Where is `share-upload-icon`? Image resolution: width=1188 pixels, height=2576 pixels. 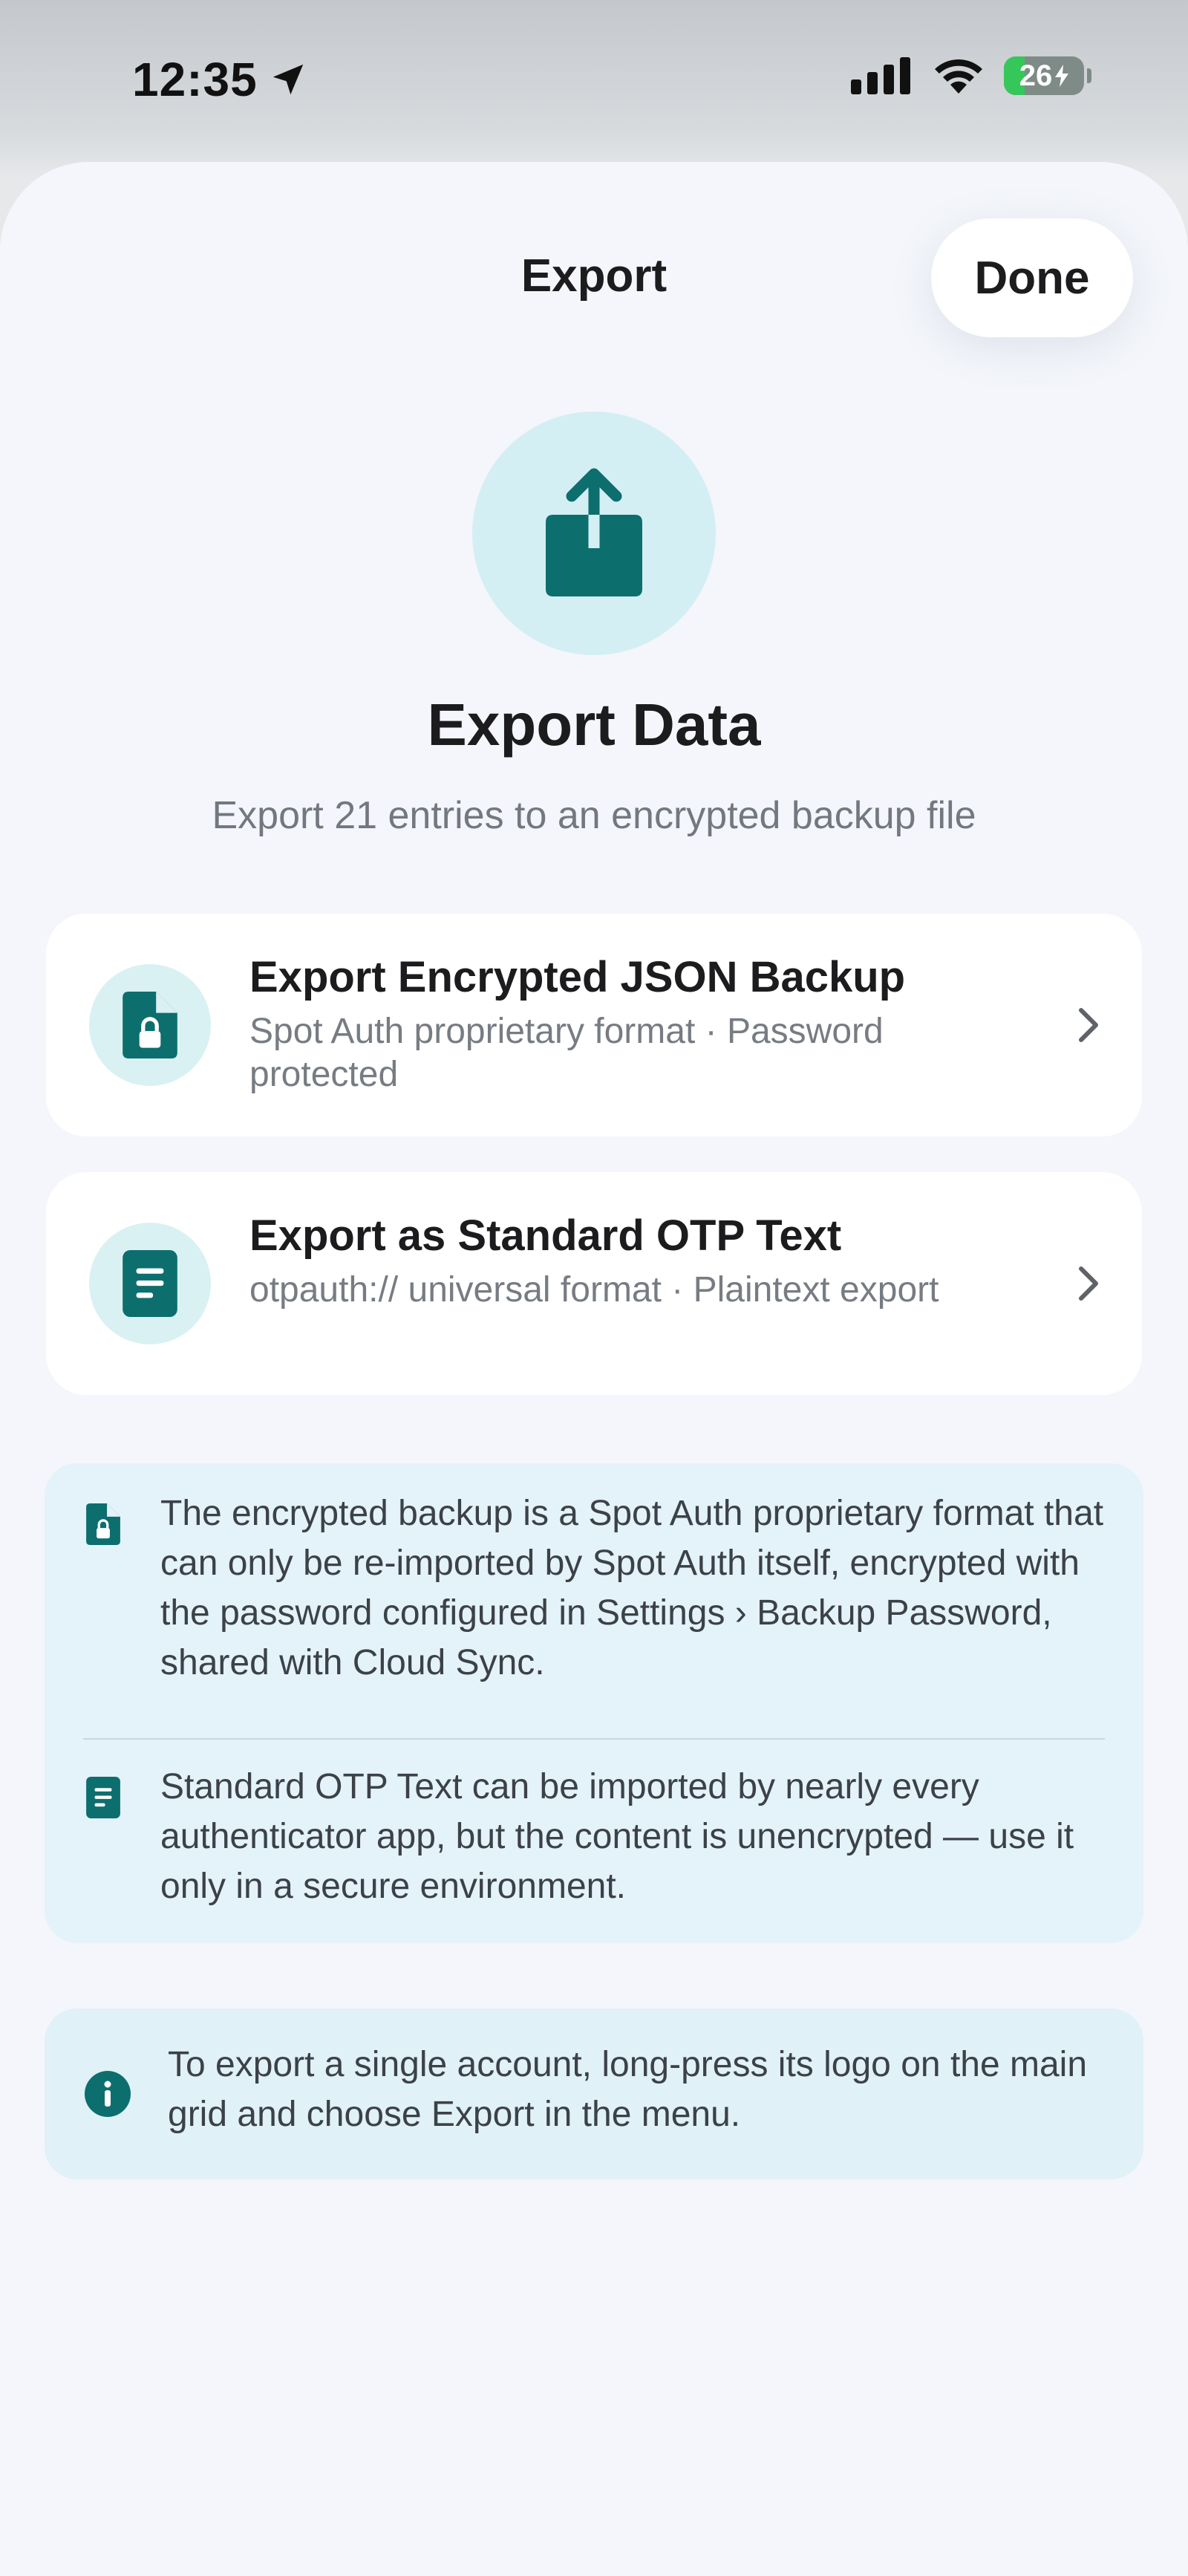
share-upload-icon is located at coordinates (594, 532).